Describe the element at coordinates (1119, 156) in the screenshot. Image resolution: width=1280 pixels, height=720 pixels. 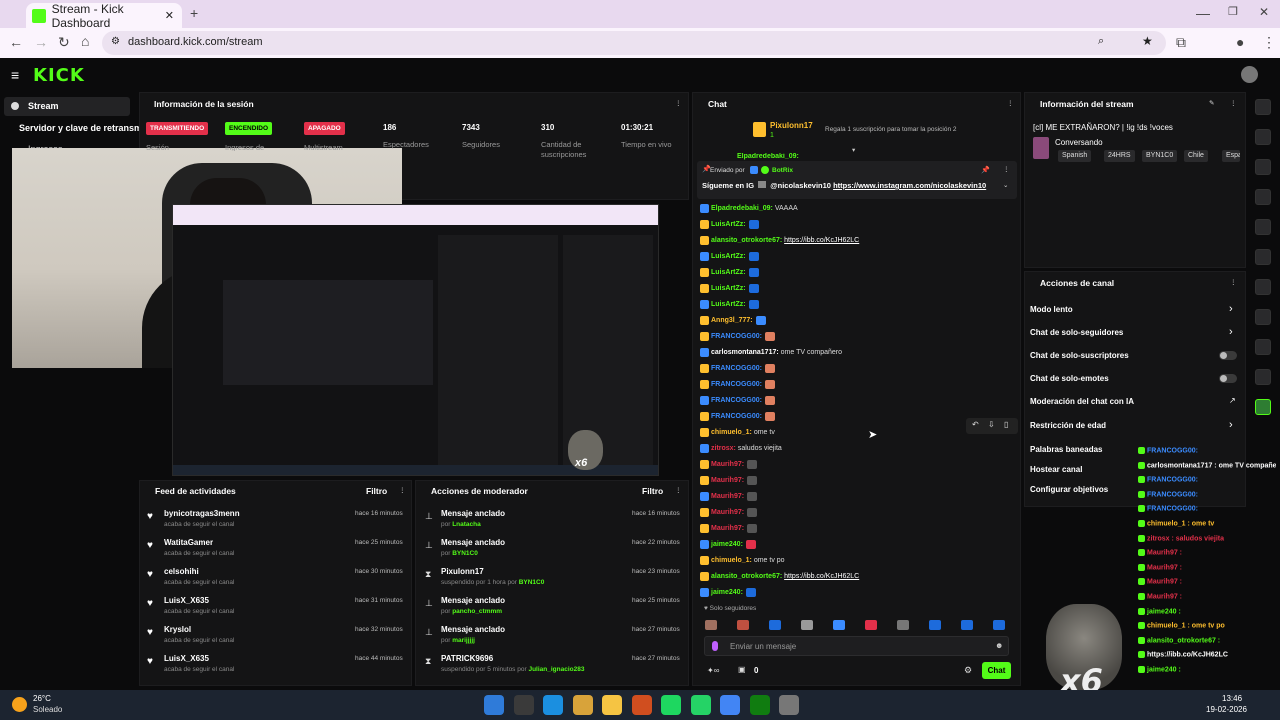
I see `stream-tag: 24HRS` at that location.